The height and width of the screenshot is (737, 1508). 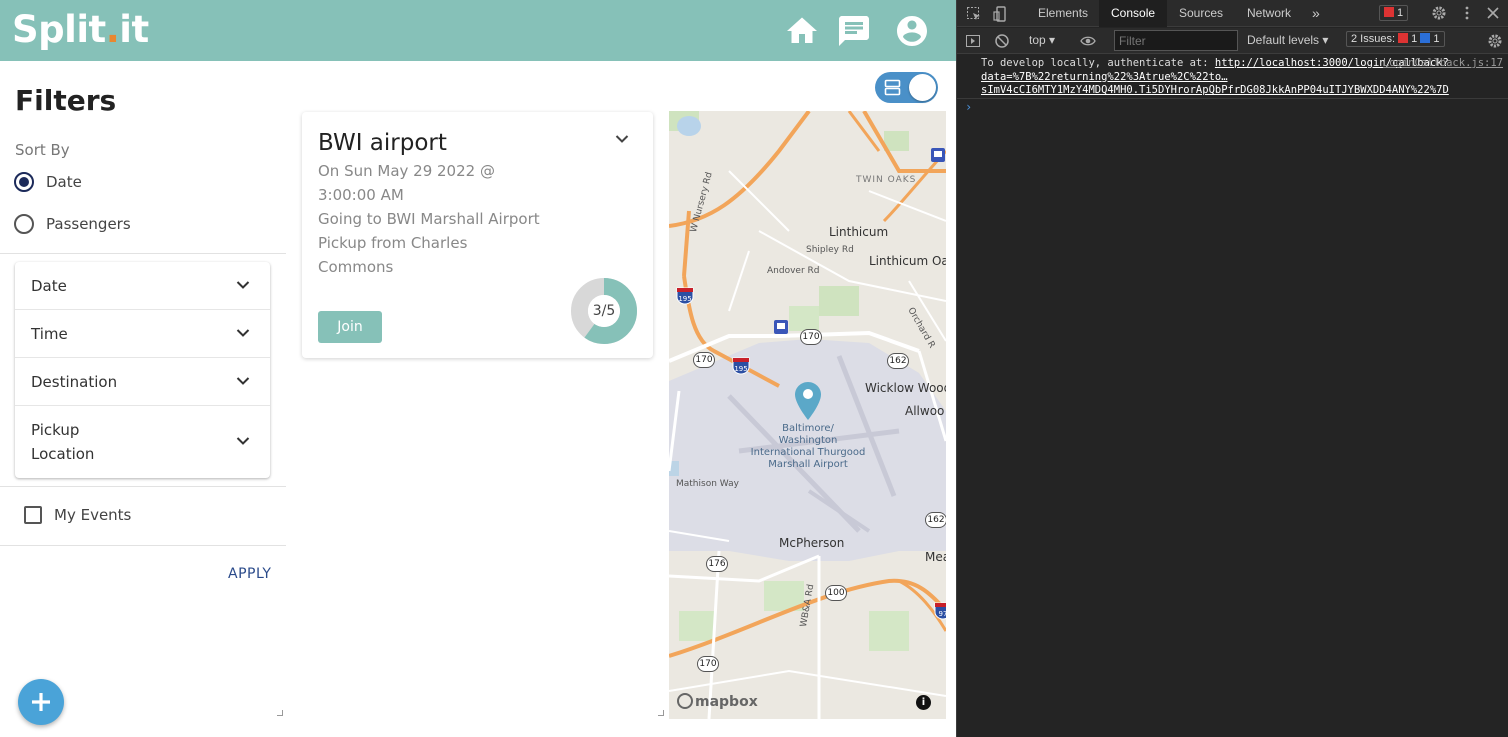 What do you see at coordinates (1002, 41) in the screenshot?
I see `clear-console-icon` at bounding box center [1002, 41].